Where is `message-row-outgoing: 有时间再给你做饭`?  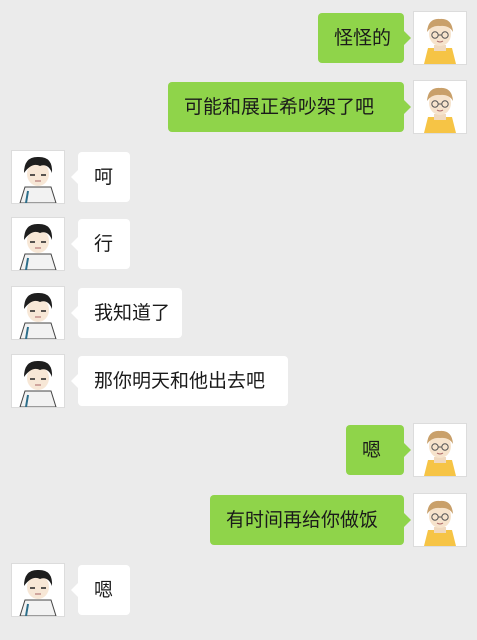 message-row-outgoing: 有时间再给你做饭 is located at coordinates (238, 521).